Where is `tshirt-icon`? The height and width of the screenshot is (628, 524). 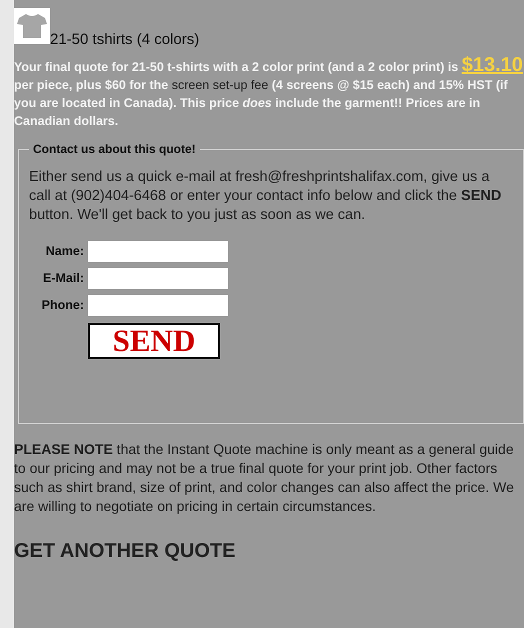
tshirt-icon is located at coordinates (32, 26).